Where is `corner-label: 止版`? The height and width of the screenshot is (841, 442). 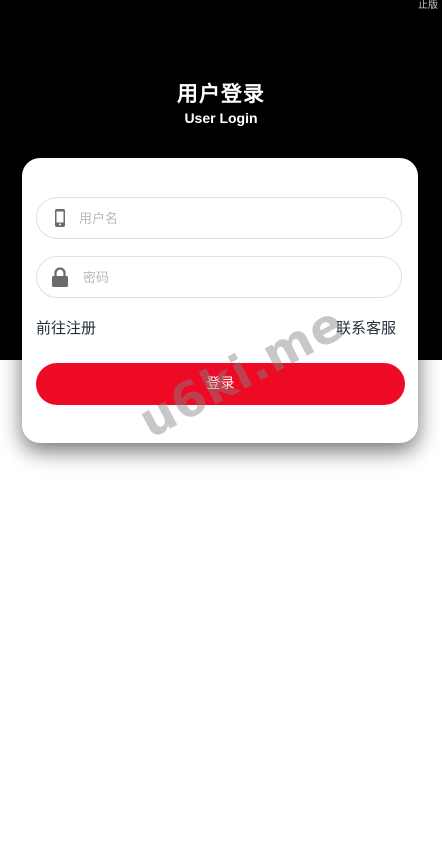 corner-label: 止版 is located at coordinates (428, 5).